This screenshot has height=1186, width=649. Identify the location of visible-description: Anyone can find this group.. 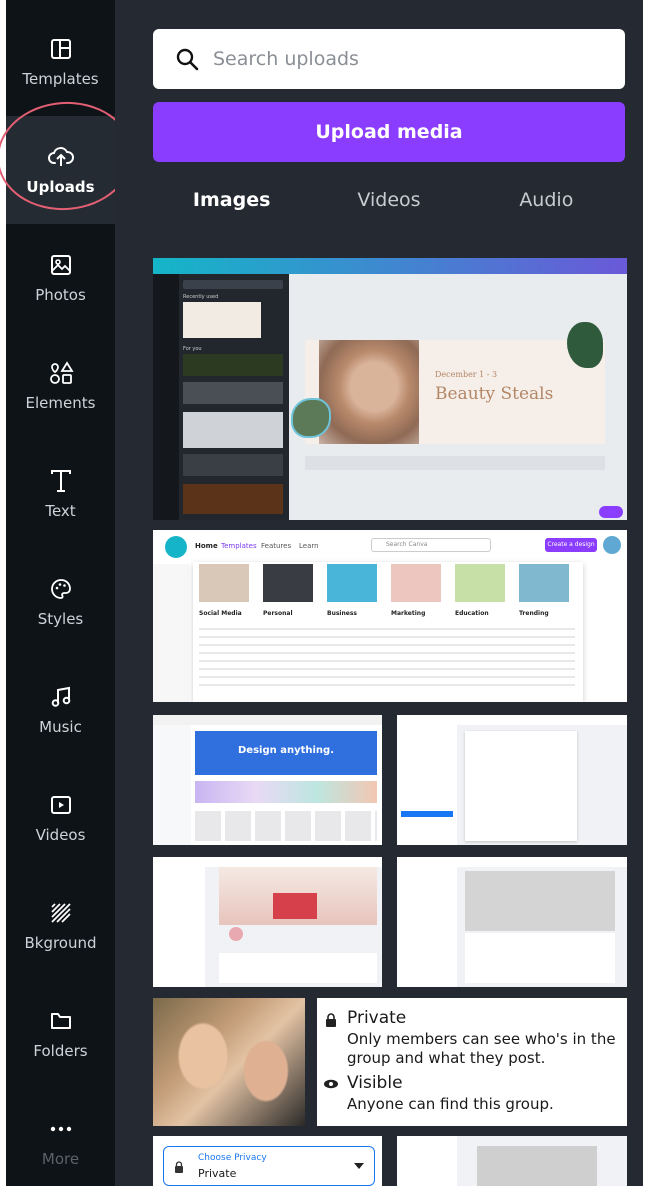
(450, 1104).